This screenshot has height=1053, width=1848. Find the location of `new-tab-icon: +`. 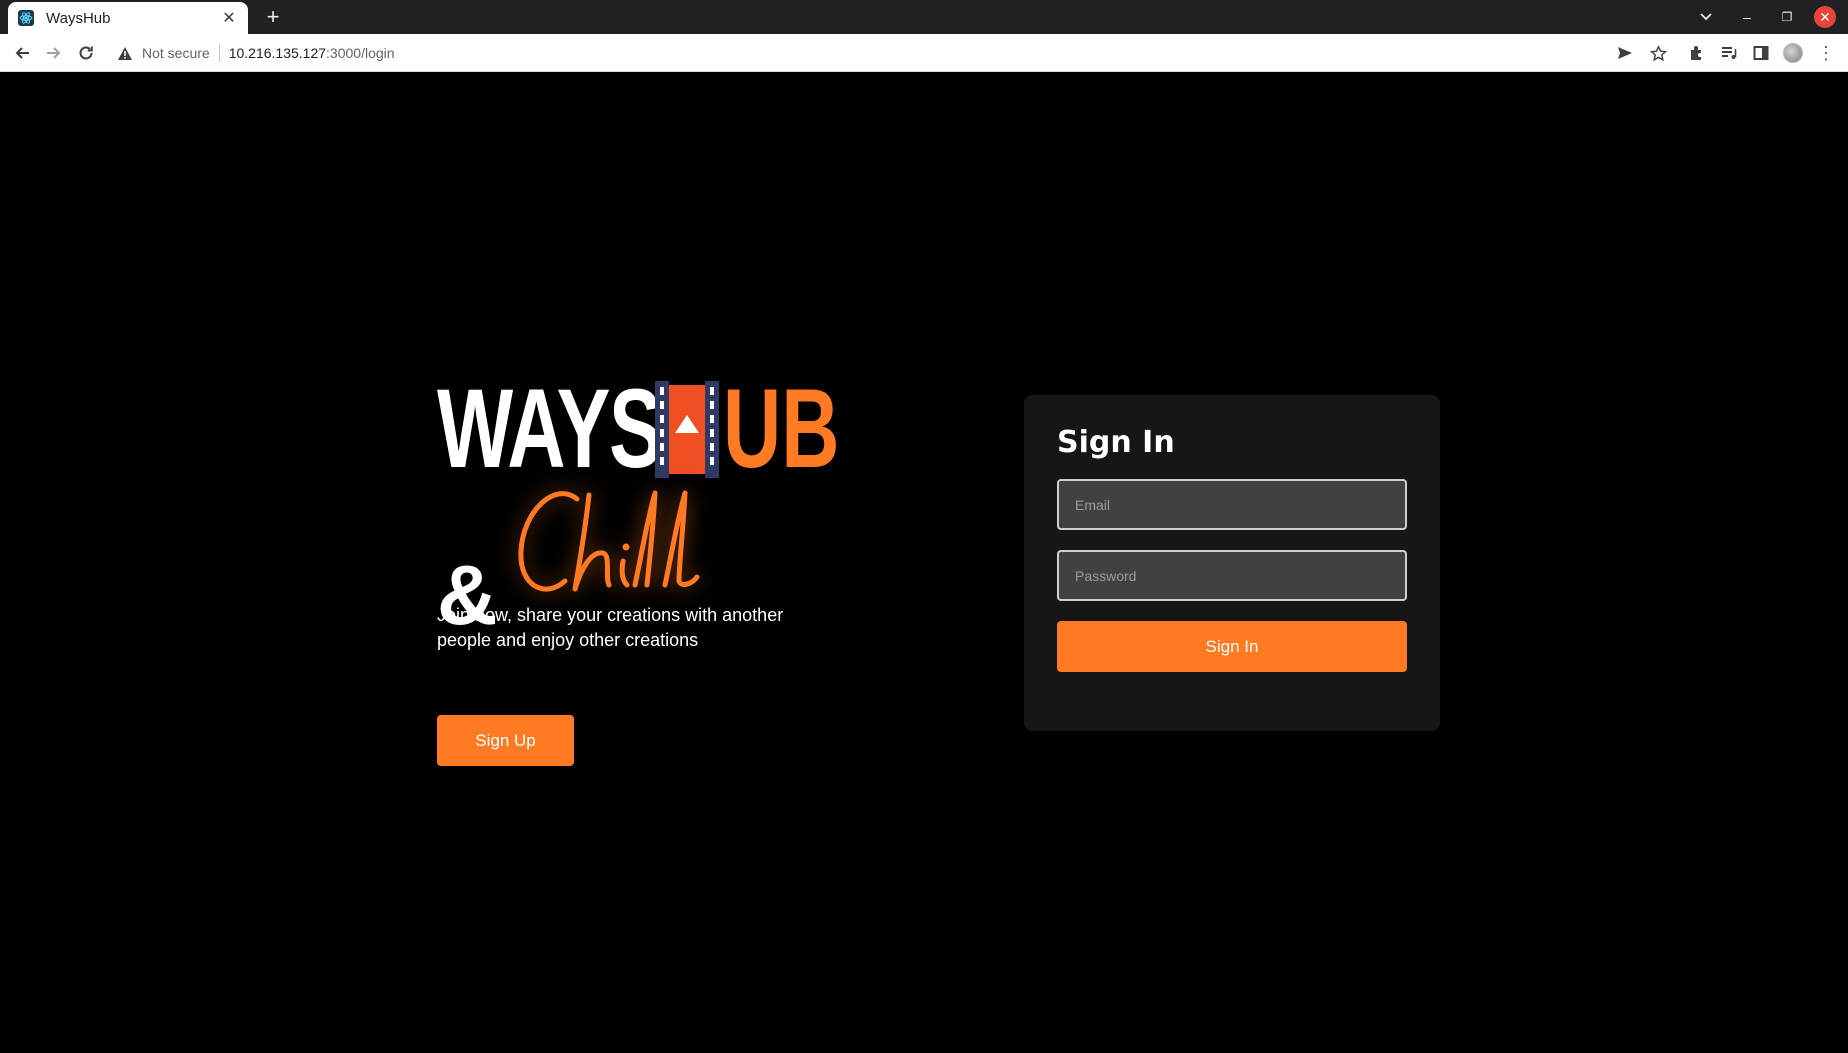

new-tab-icon: + is located at coordinates (273, 17).